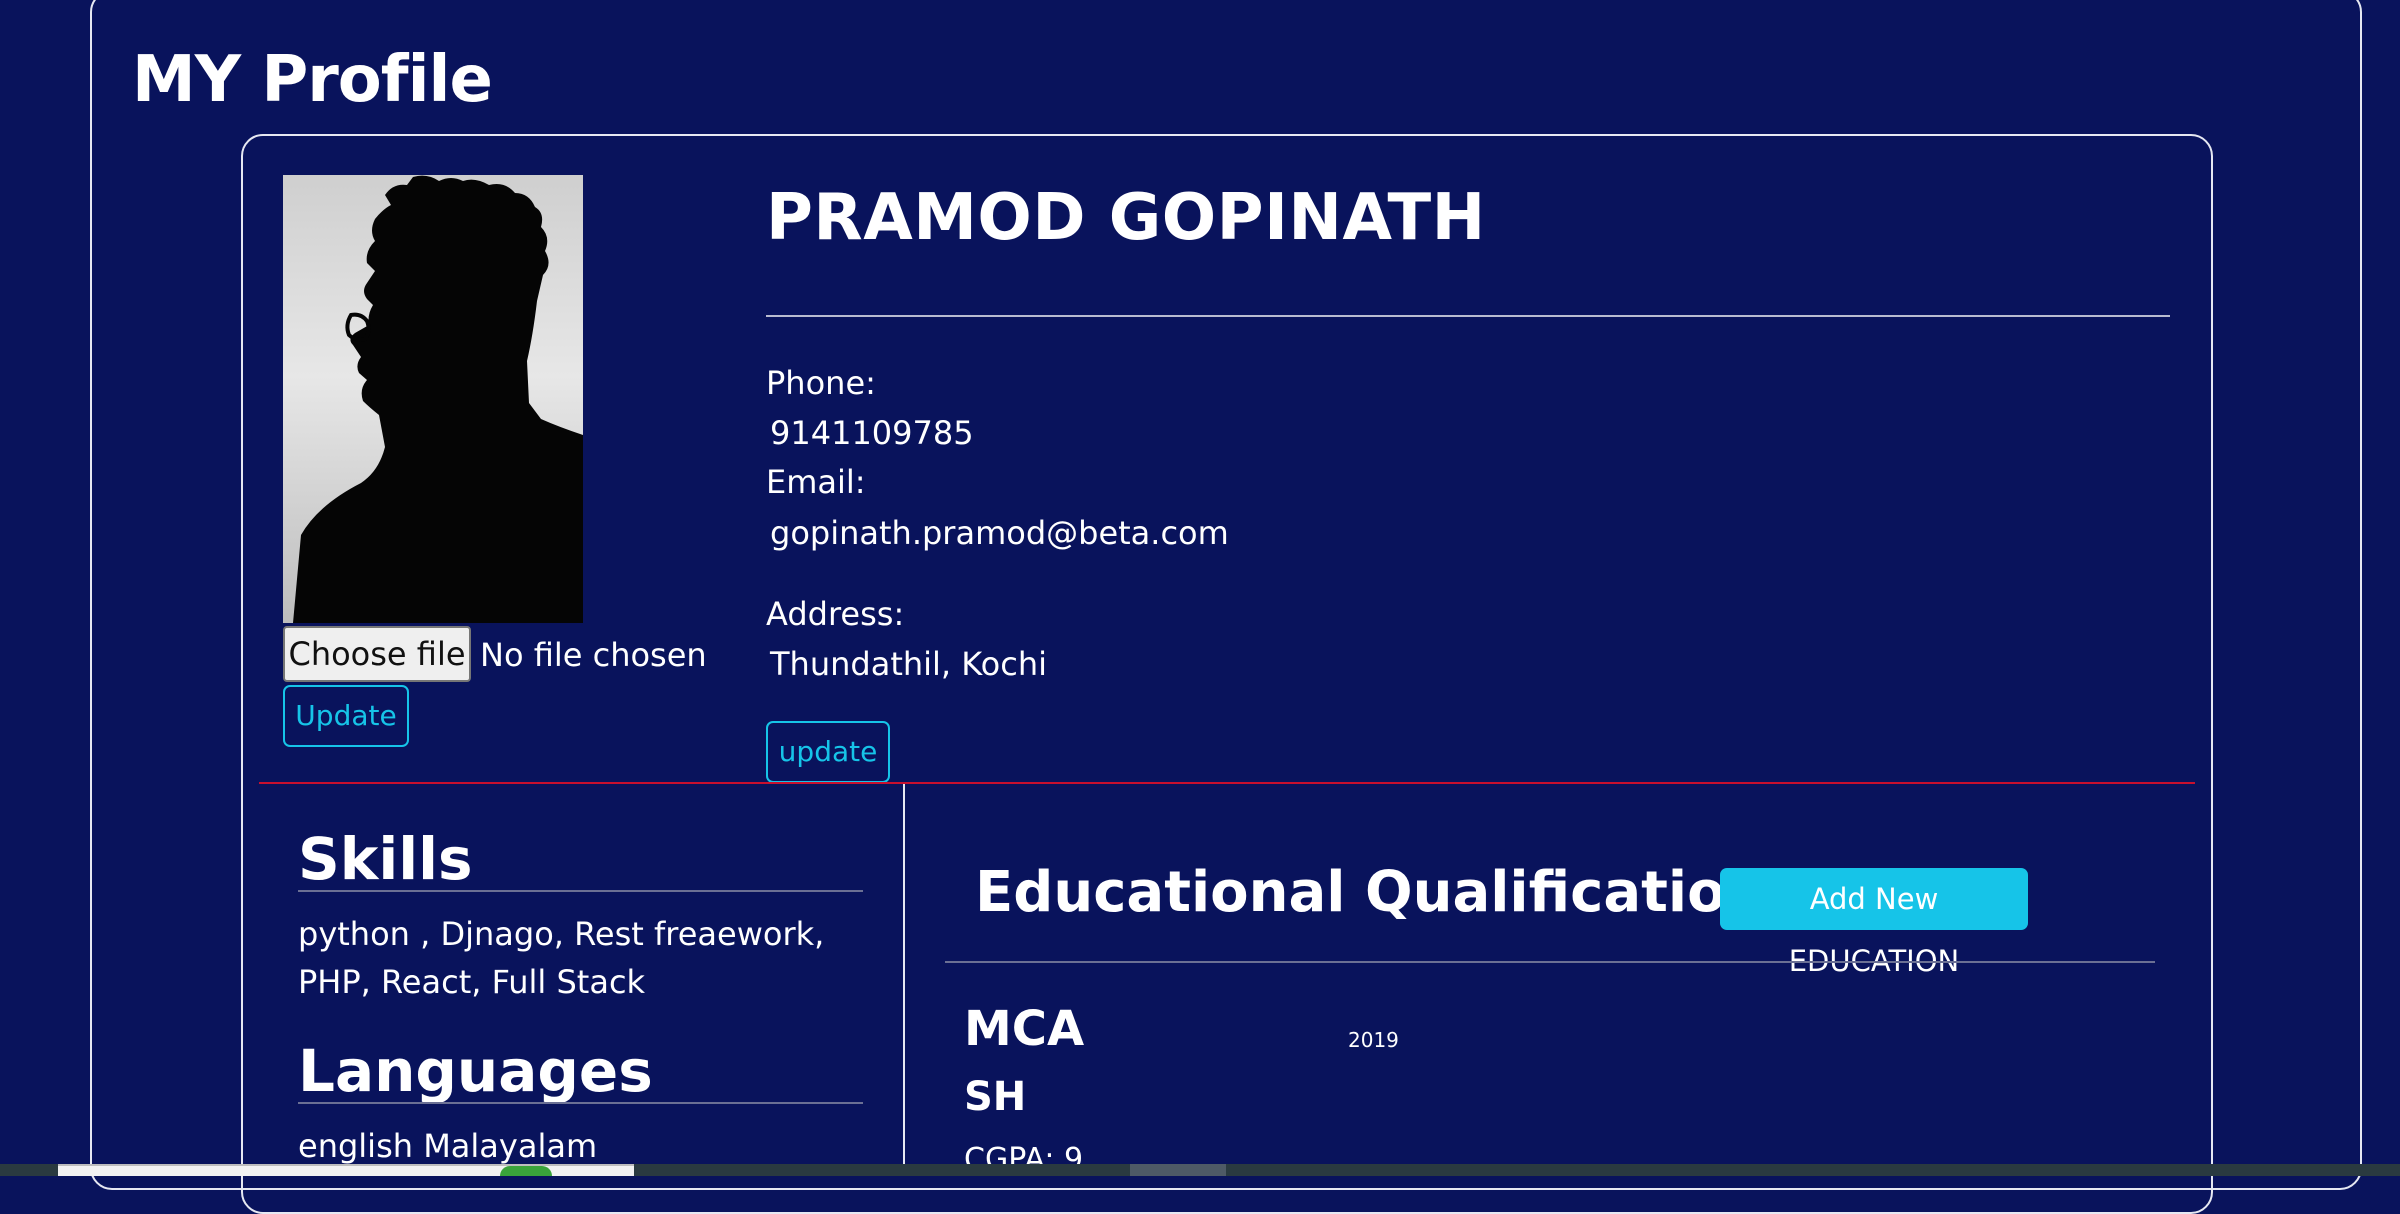  What do you see at coordinates (1550, 962) in the screenshot?
I see `education-rule` at bounding box center [1550, 962].